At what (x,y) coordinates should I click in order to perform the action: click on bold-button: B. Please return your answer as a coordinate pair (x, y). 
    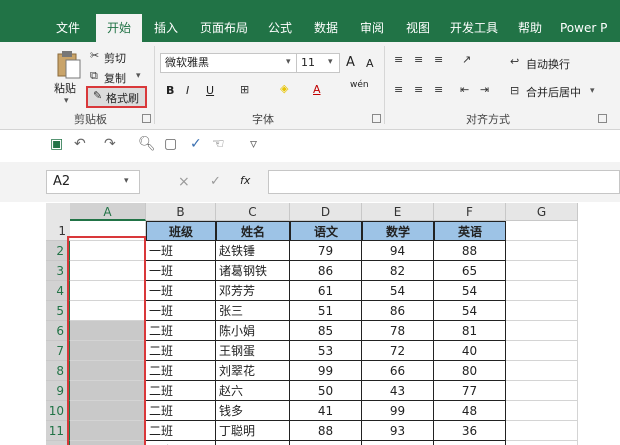
    Looking at the image, I should click on (170, 90).